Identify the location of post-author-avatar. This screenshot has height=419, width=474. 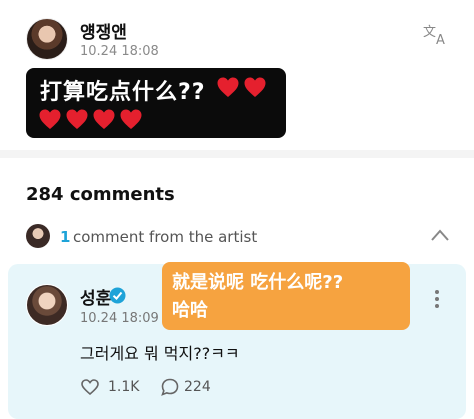
(47, 39).